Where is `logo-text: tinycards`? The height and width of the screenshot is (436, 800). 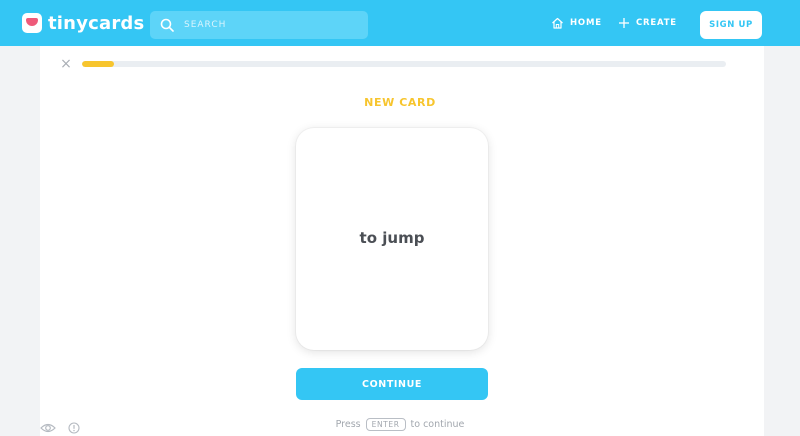 logo-text: tinycards is located at coordinates (96, 23).